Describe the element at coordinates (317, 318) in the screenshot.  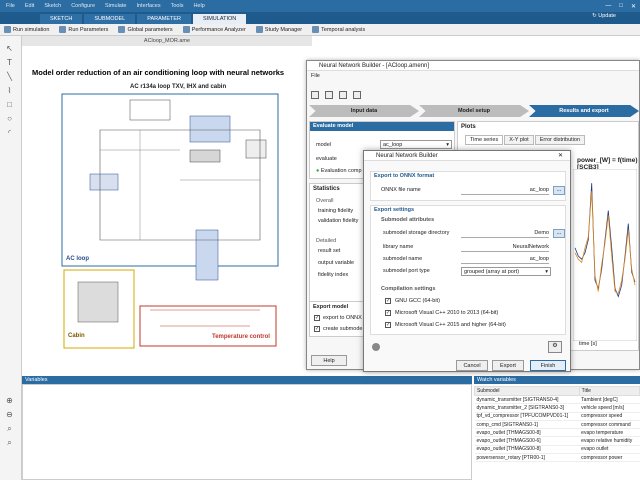
I see `export-onnx-checkbox: ✓` at that location.